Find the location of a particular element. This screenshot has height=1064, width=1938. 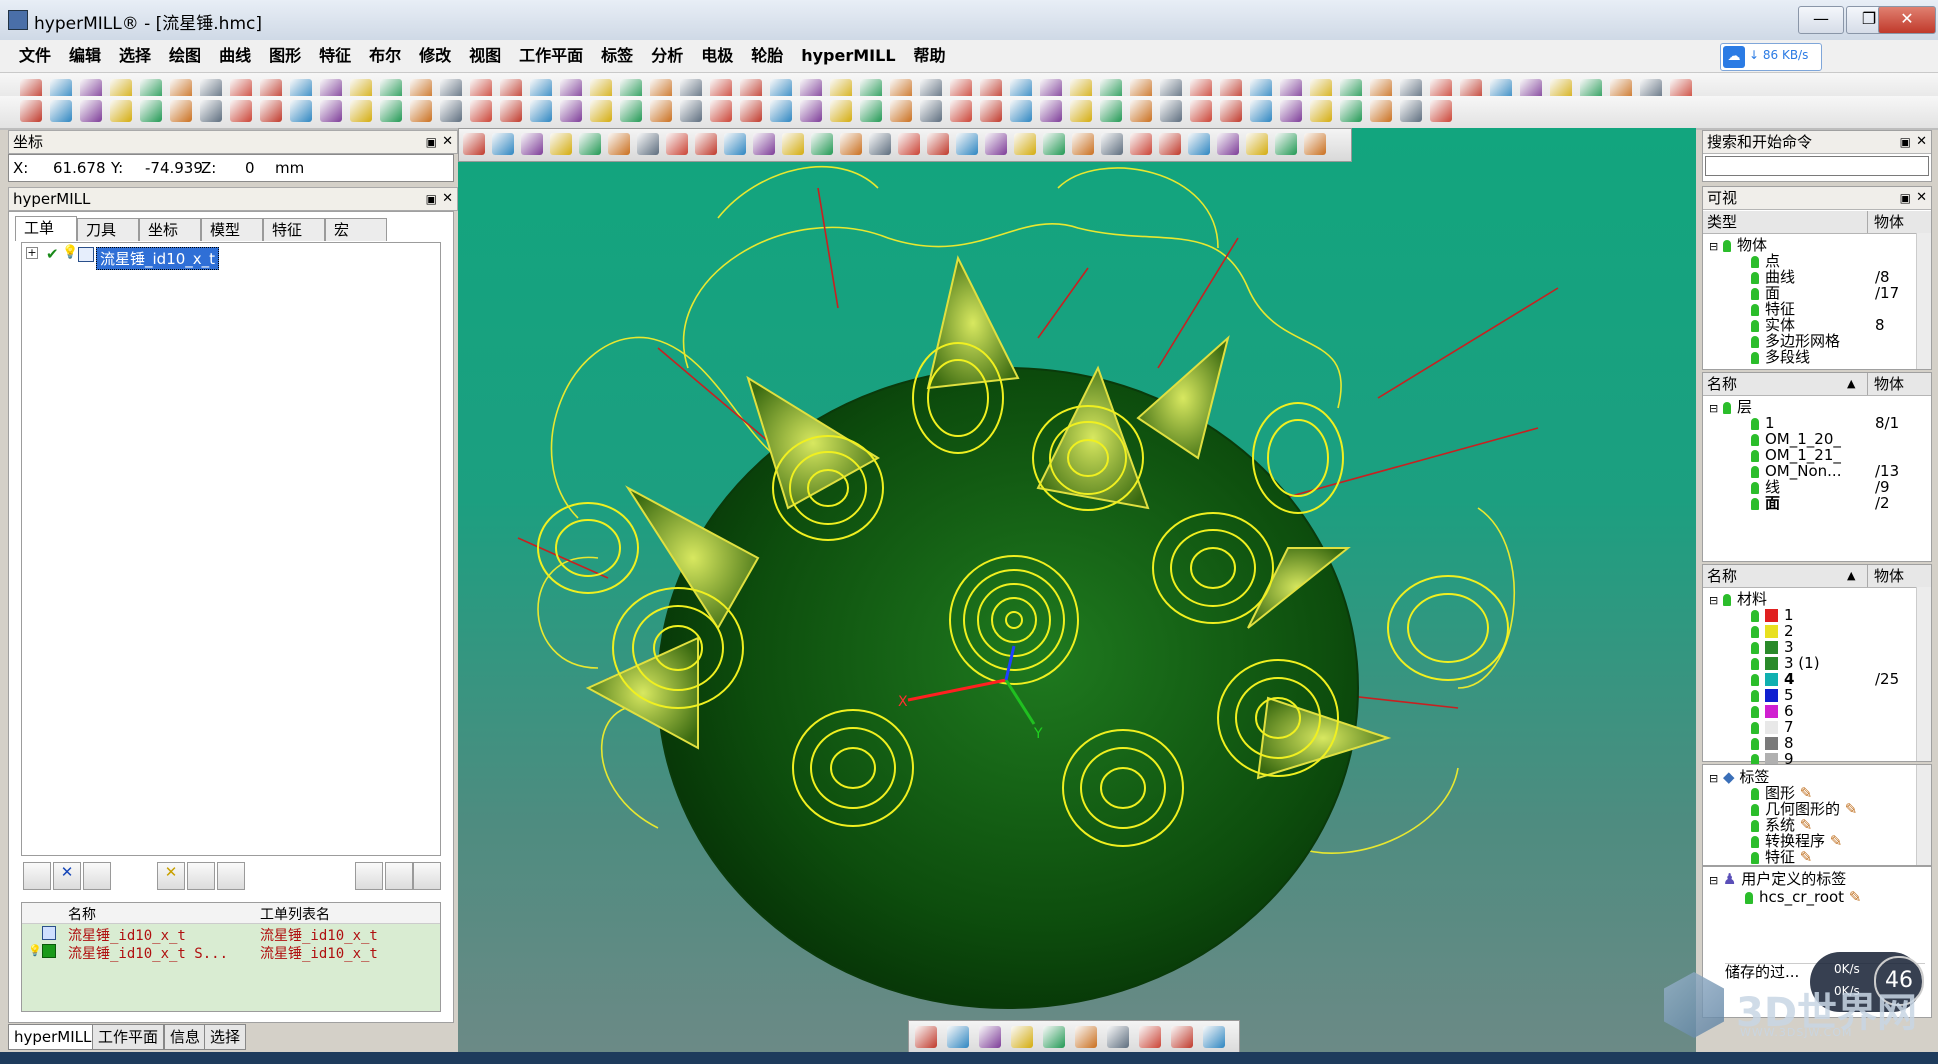

tab-coordinates: 坐标 is located at coordinates (170, 229).